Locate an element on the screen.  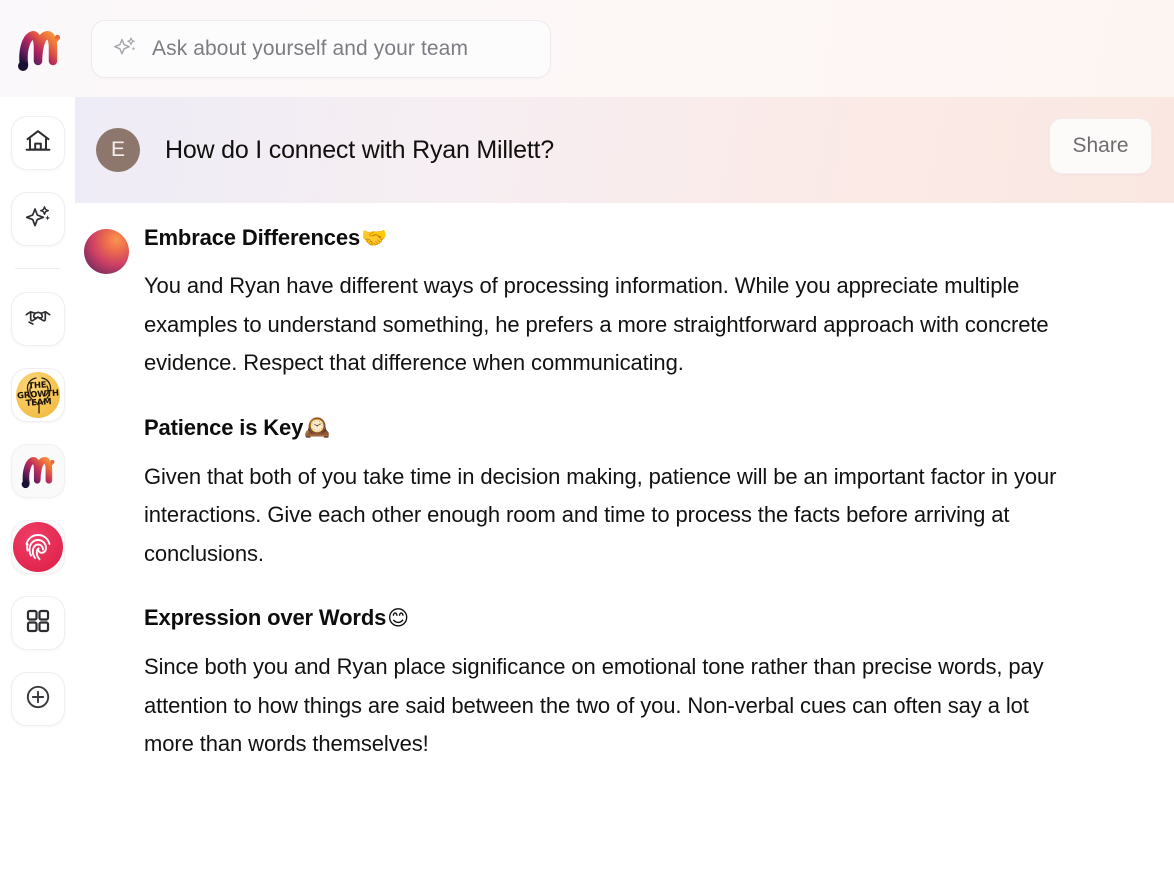
sidebar-divider is located at coordinates (37, 268).